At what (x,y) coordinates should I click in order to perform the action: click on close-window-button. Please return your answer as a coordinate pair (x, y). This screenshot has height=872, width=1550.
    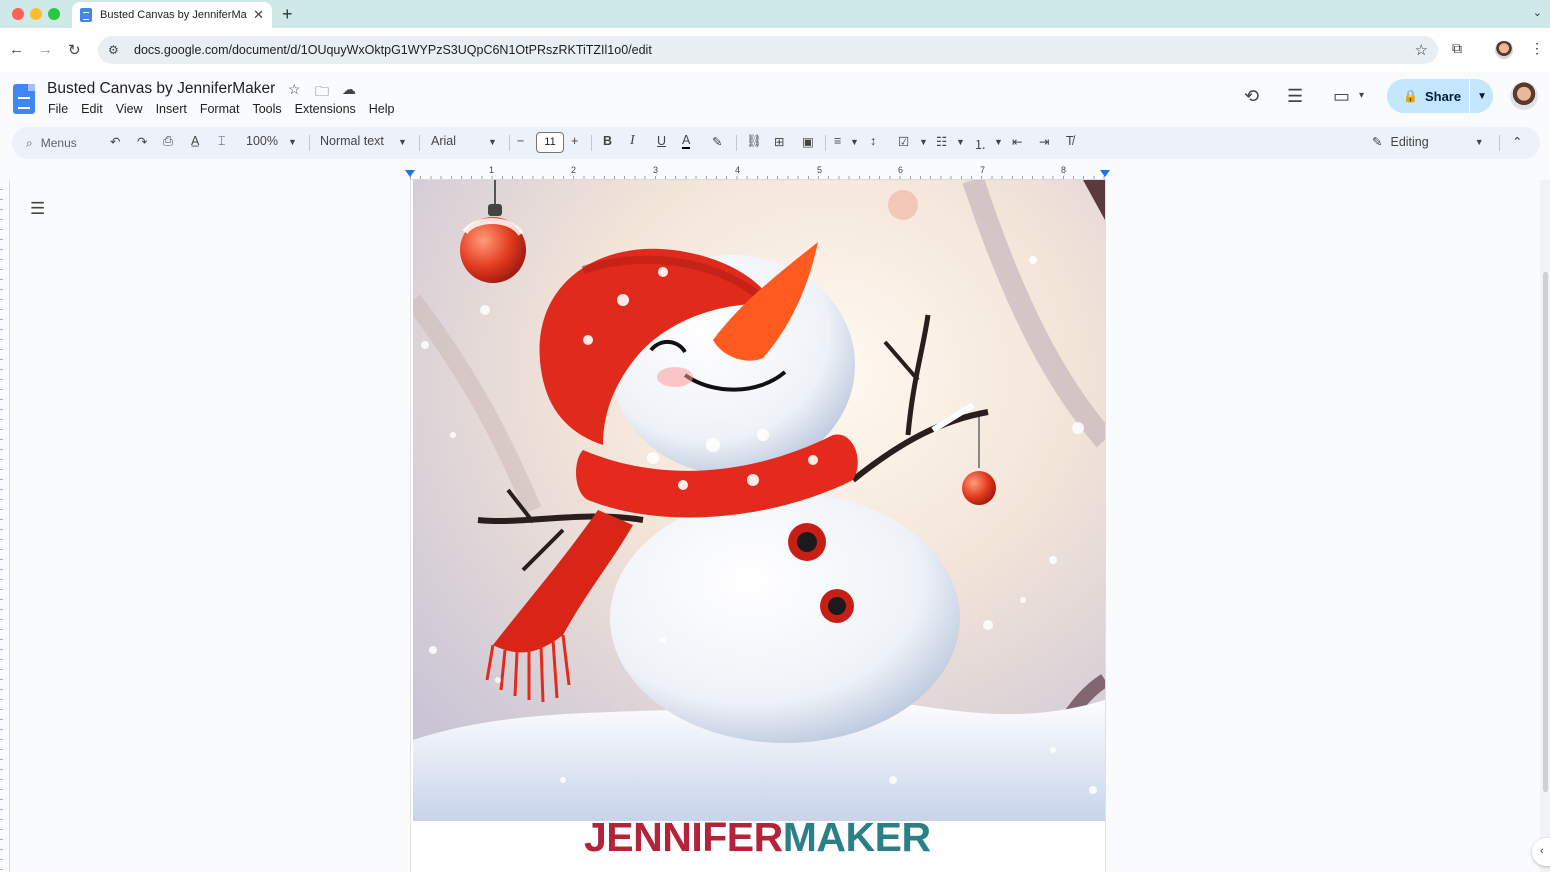
    Looking at the image, I should click on (18, 14).